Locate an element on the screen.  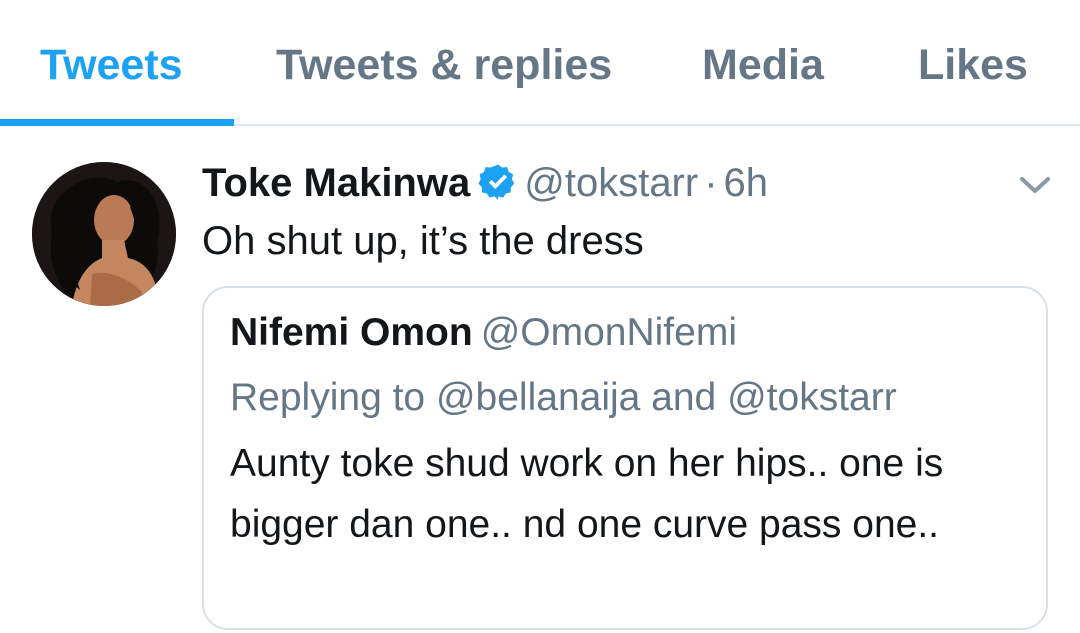
tweet-header: Toke Makinwa @tokstarr · 6h is located at coordinates (485, 183).